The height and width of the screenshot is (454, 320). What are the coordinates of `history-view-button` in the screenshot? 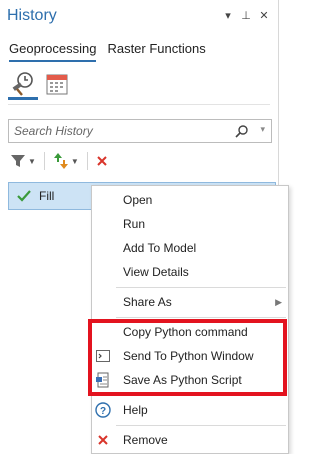 It's located at (23, 84).